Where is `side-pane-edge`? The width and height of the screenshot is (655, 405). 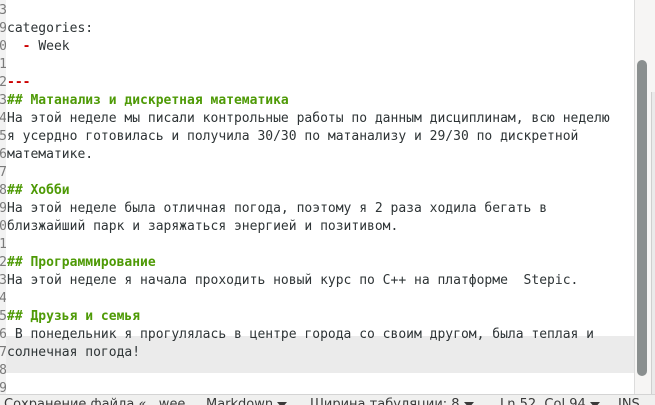 side-pane-edge is located at coordinates (653, 243).